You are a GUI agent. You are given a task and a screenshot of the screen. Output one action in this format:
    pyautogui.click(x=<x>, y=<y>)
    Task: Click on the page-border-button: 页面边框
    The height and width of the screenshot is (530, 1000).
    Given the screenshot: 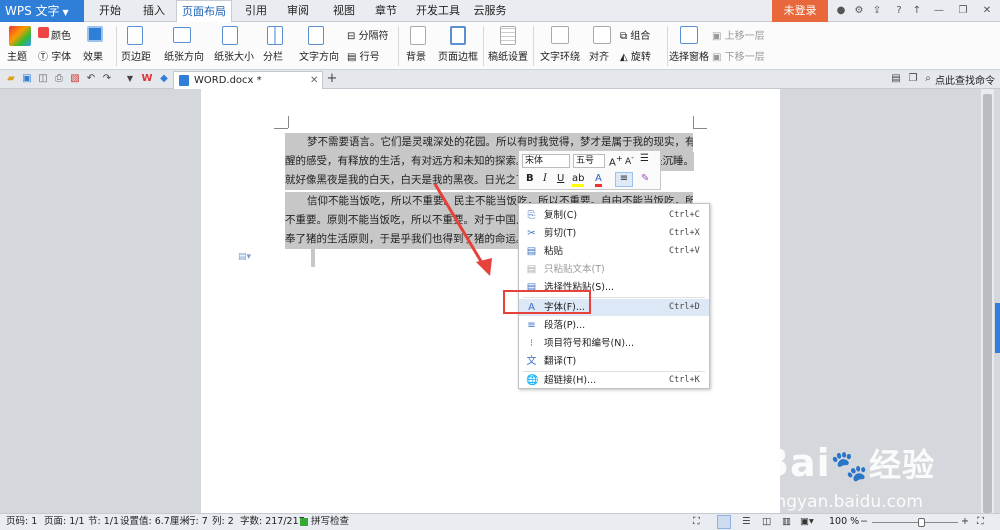 What is the action you would take?
    pyautogui.click(x=458, y=55)
    